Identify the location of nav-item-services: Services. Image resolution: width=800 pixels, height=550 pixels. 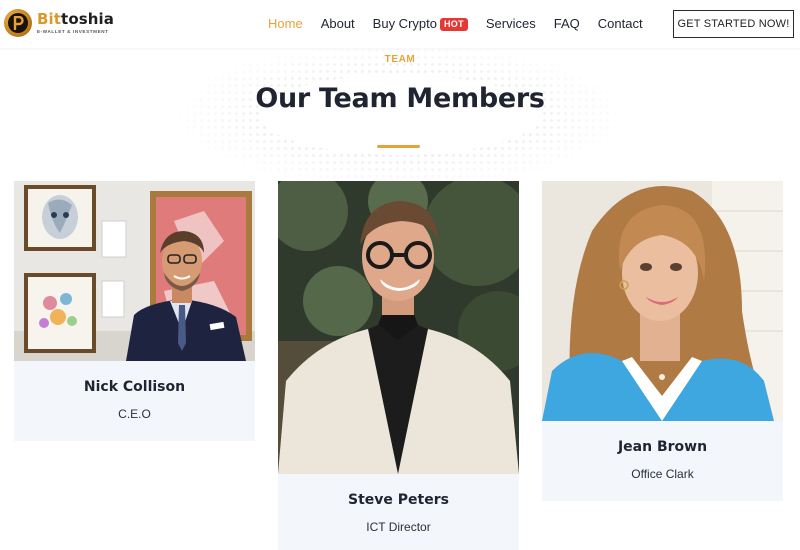
(511, 24).